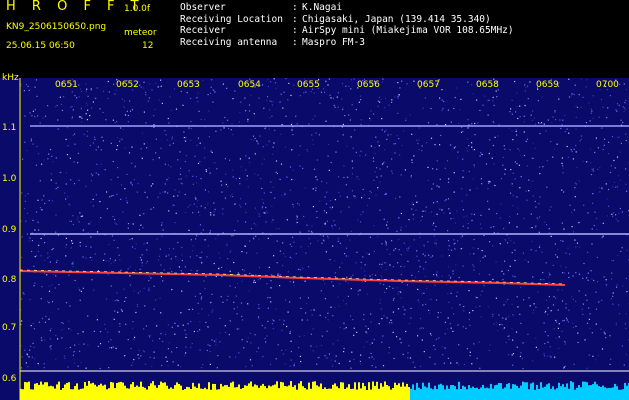 The image size is (629, 400). Describe the element at coordinates (428, 85) in the screenshot. I see `x-tick-label: 0657` at that location.